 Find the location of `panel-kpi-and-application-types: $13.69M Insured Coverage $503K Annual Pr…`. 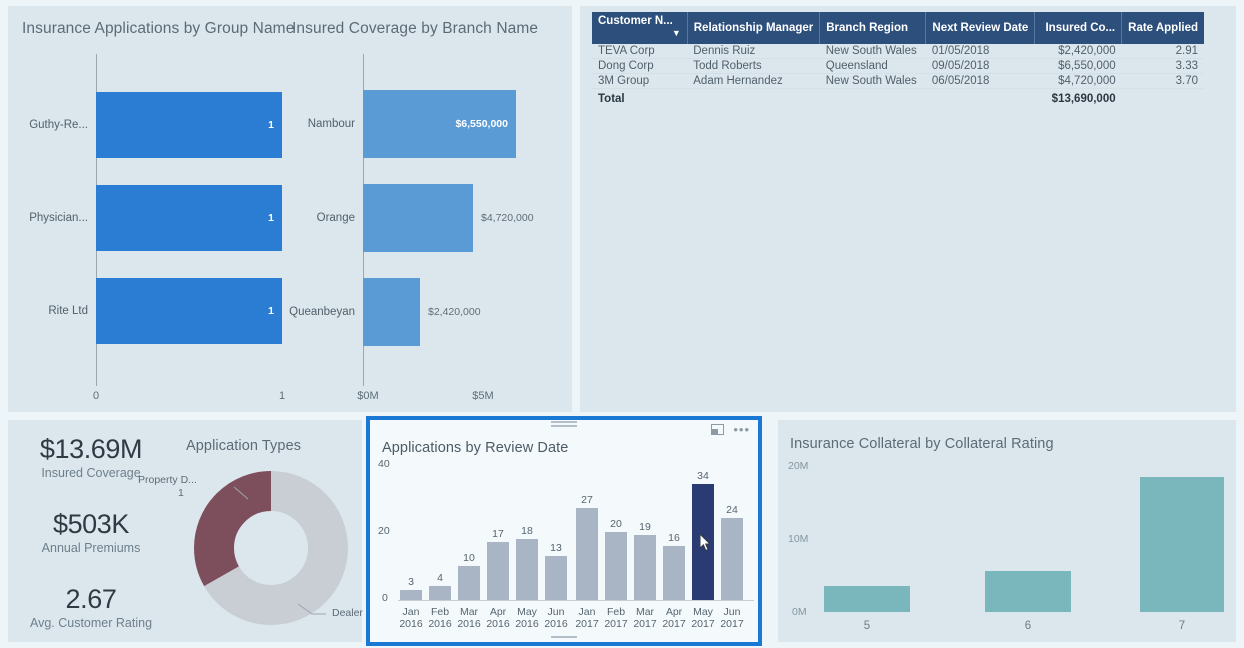

panel-kpi-and-application-types: $13.69M Insured Coverage $503K Annual Pr… is located at coordinates (193, 531).